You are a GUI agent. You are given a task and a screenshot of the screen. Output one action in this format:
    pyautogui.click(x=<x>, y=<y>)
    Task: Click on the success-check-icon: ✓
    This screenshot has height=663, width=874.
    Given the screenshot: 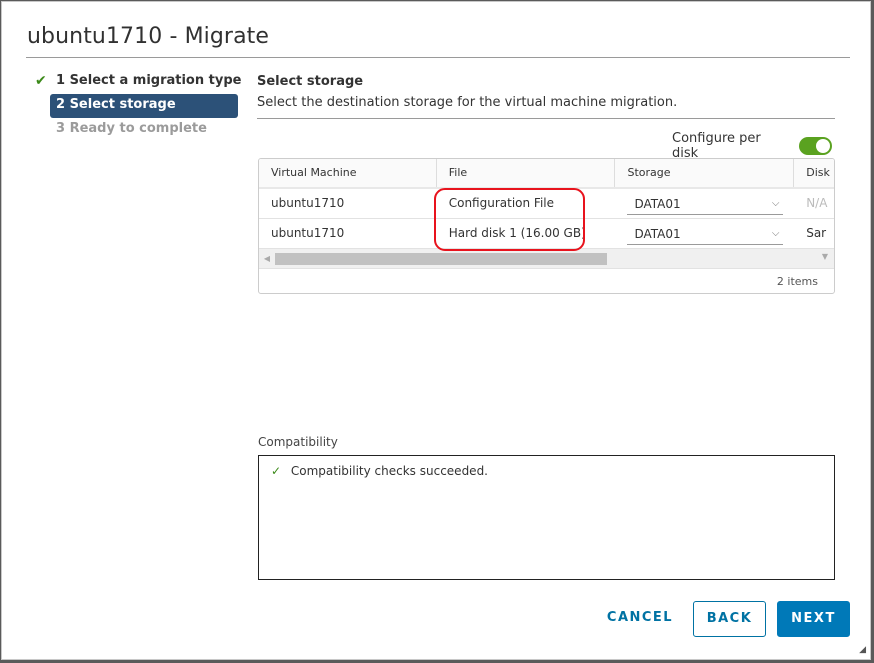 What is the action you would take?
    pyautogui.click(x=276, y=471)
    